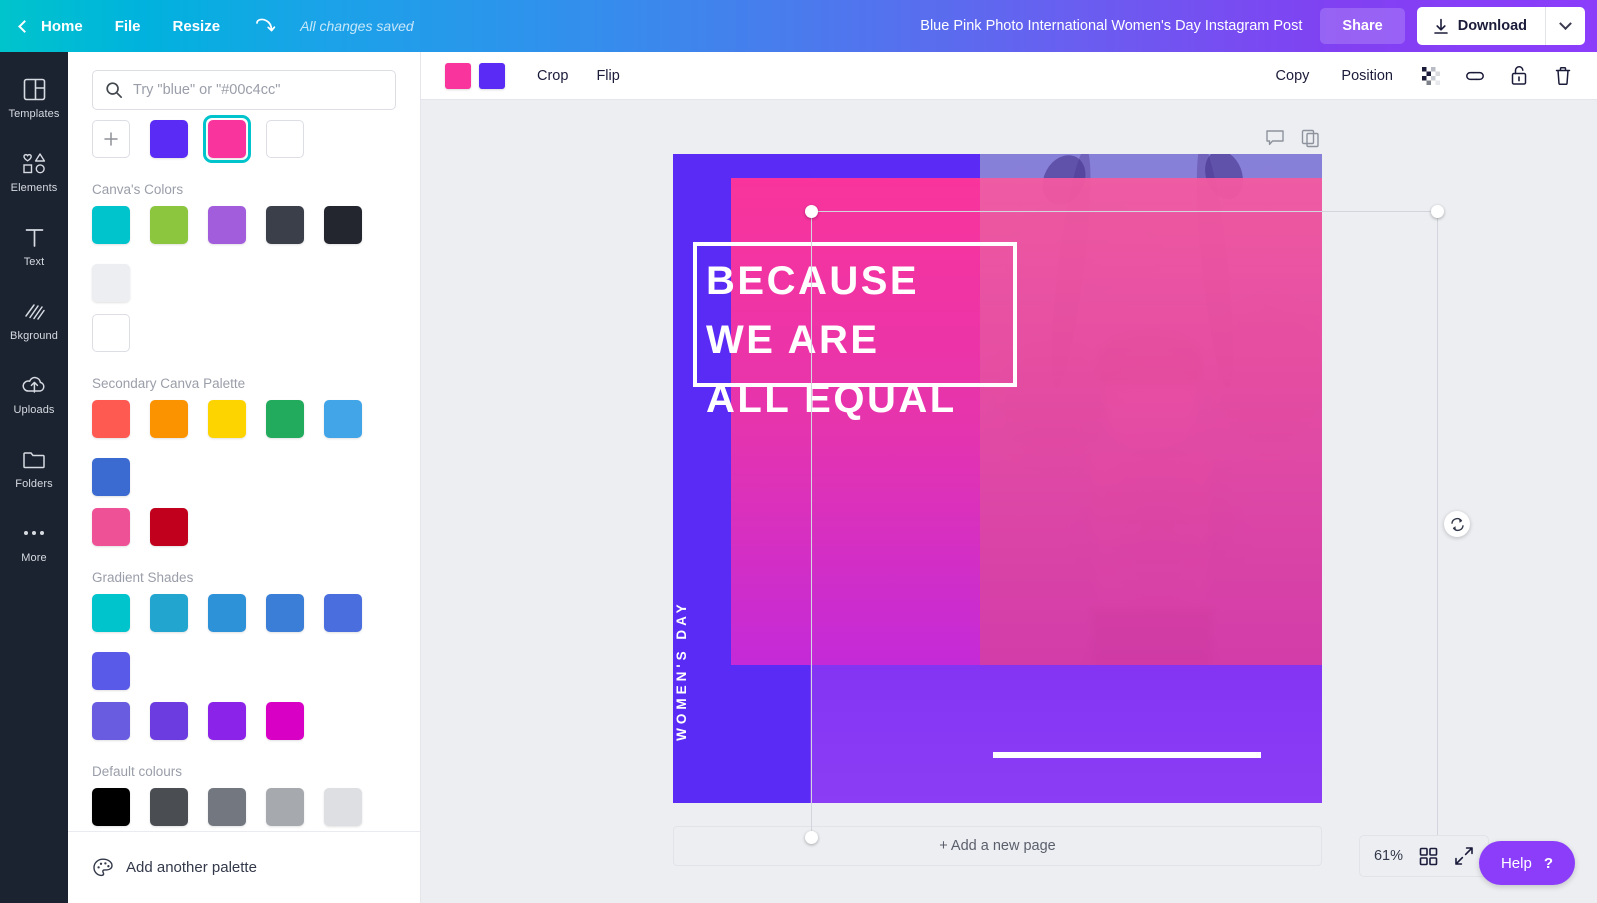  I want to click on transparency-button, so click(1431, 76).